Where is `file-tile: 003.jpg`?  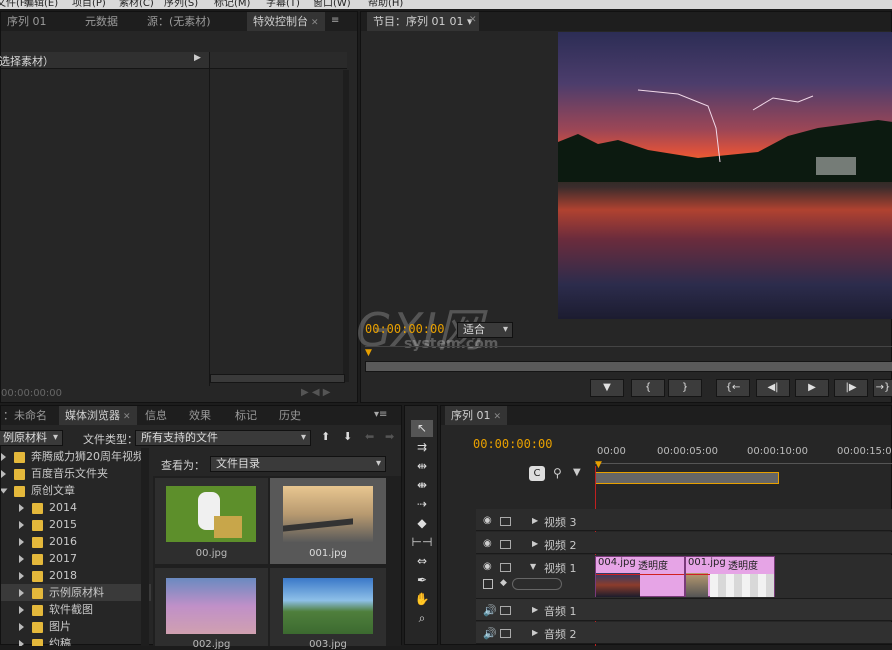 file-tile: 003.jpg is located at coordinates (328, 609).